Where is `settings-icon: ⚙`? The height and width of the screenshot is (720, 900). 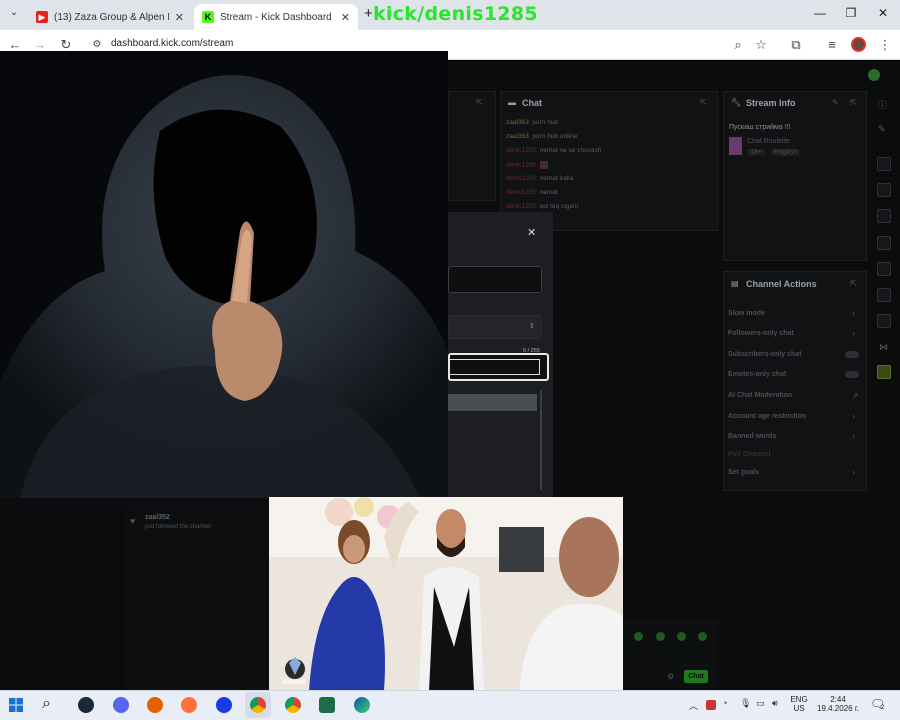 settings-icon: ⚙ is located at coordinates (670, 676).